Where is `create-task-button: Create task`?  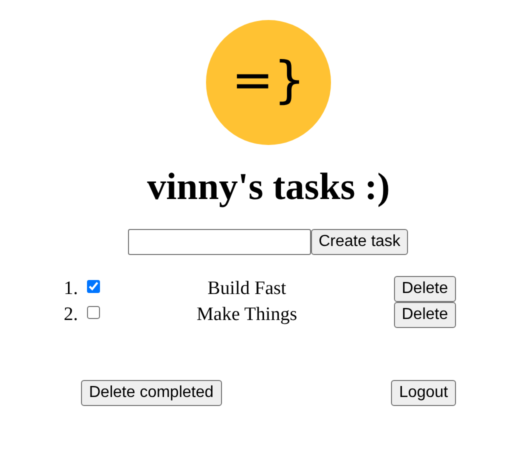
create-task-button: Create task is located at coordinates (359, 241).